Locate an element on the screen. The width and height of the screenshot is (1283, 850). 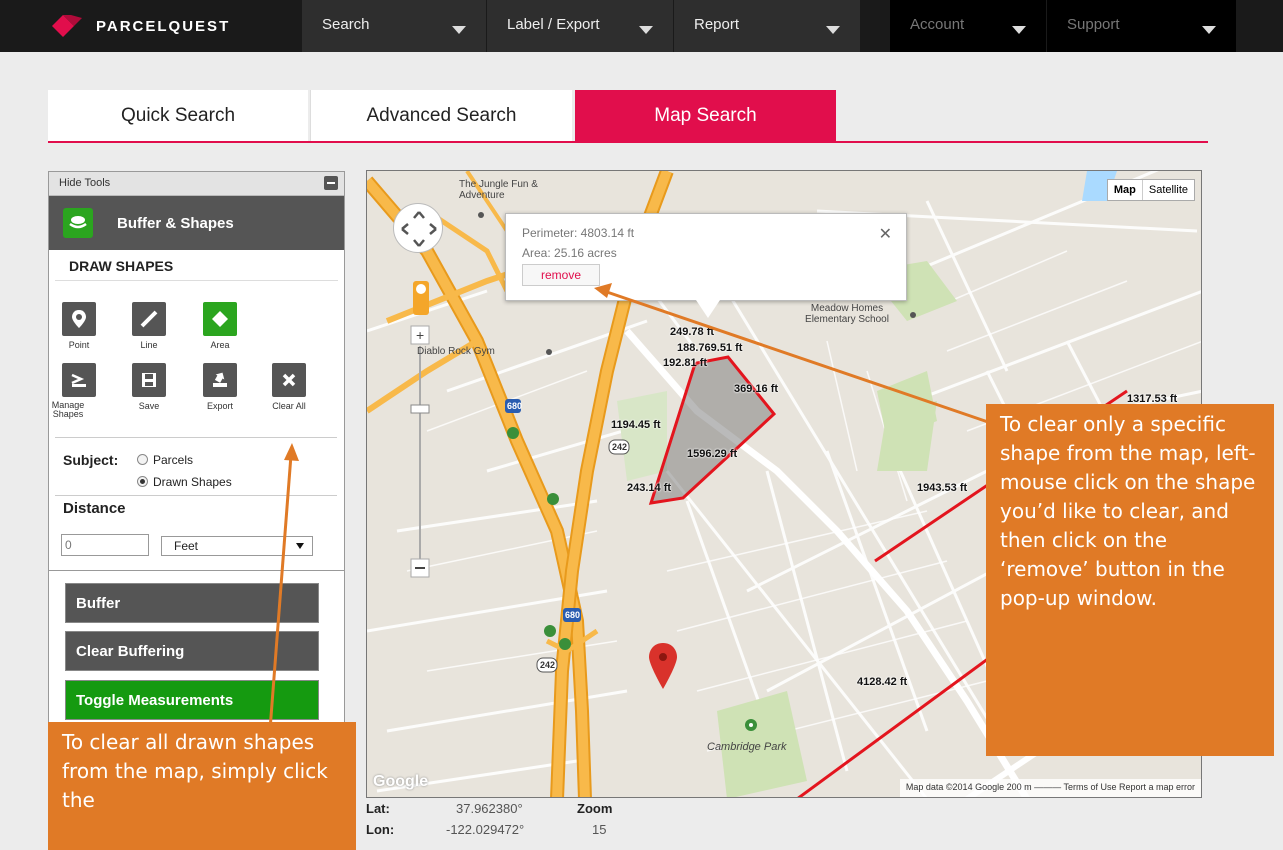
tab-map-search: Map Search is located at coordinates (705, 116).